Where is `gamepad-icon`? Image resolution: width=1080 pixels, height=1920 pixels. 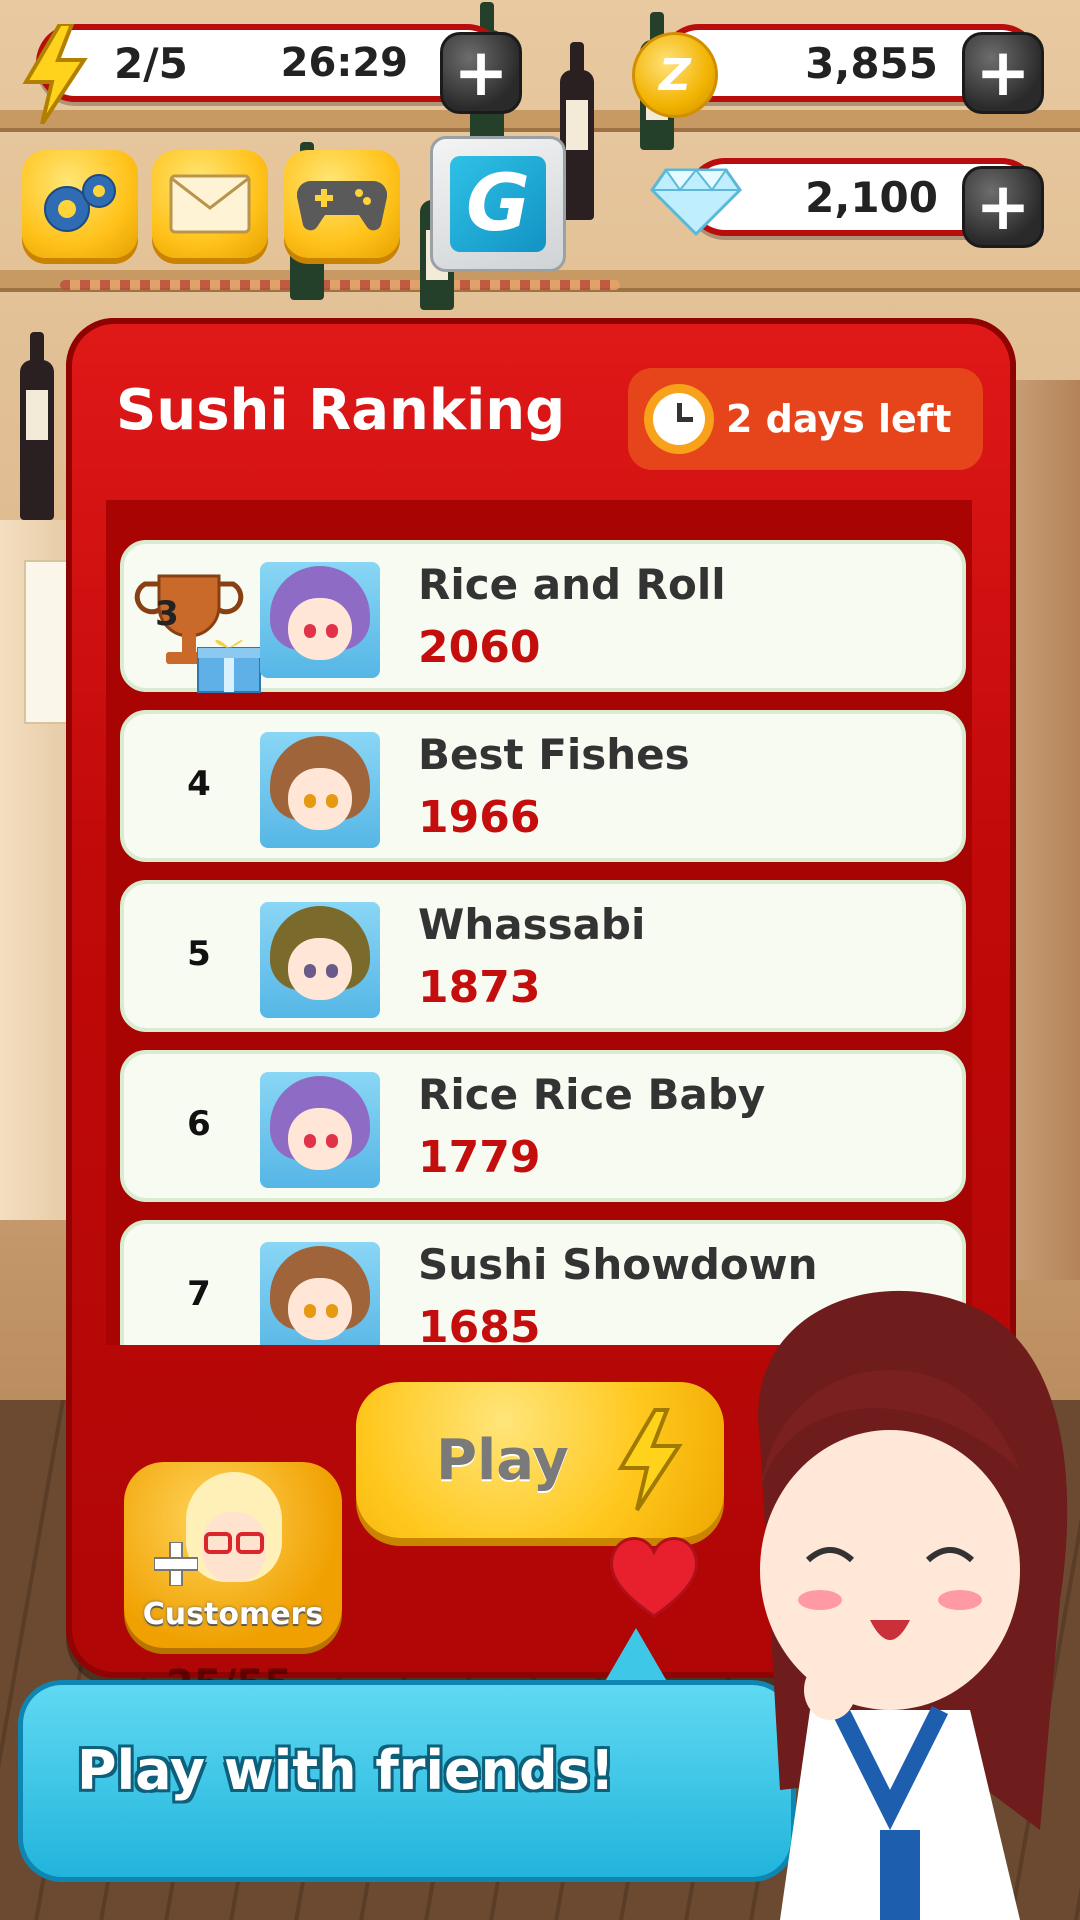 gamepad-icon is located at coordinates (342, 205).